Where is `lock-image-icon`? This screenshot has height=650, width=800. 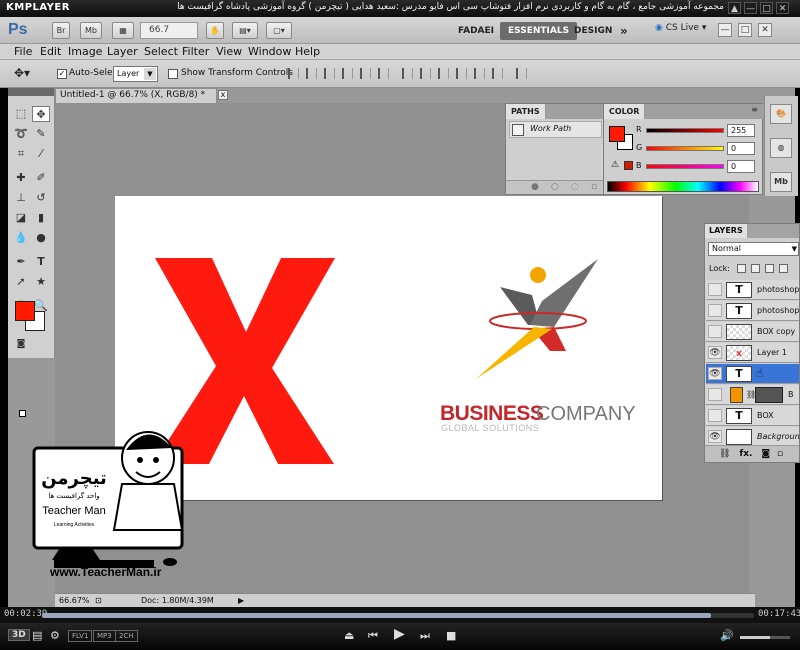 lock-image-icon is located at coordinates (755, 268).